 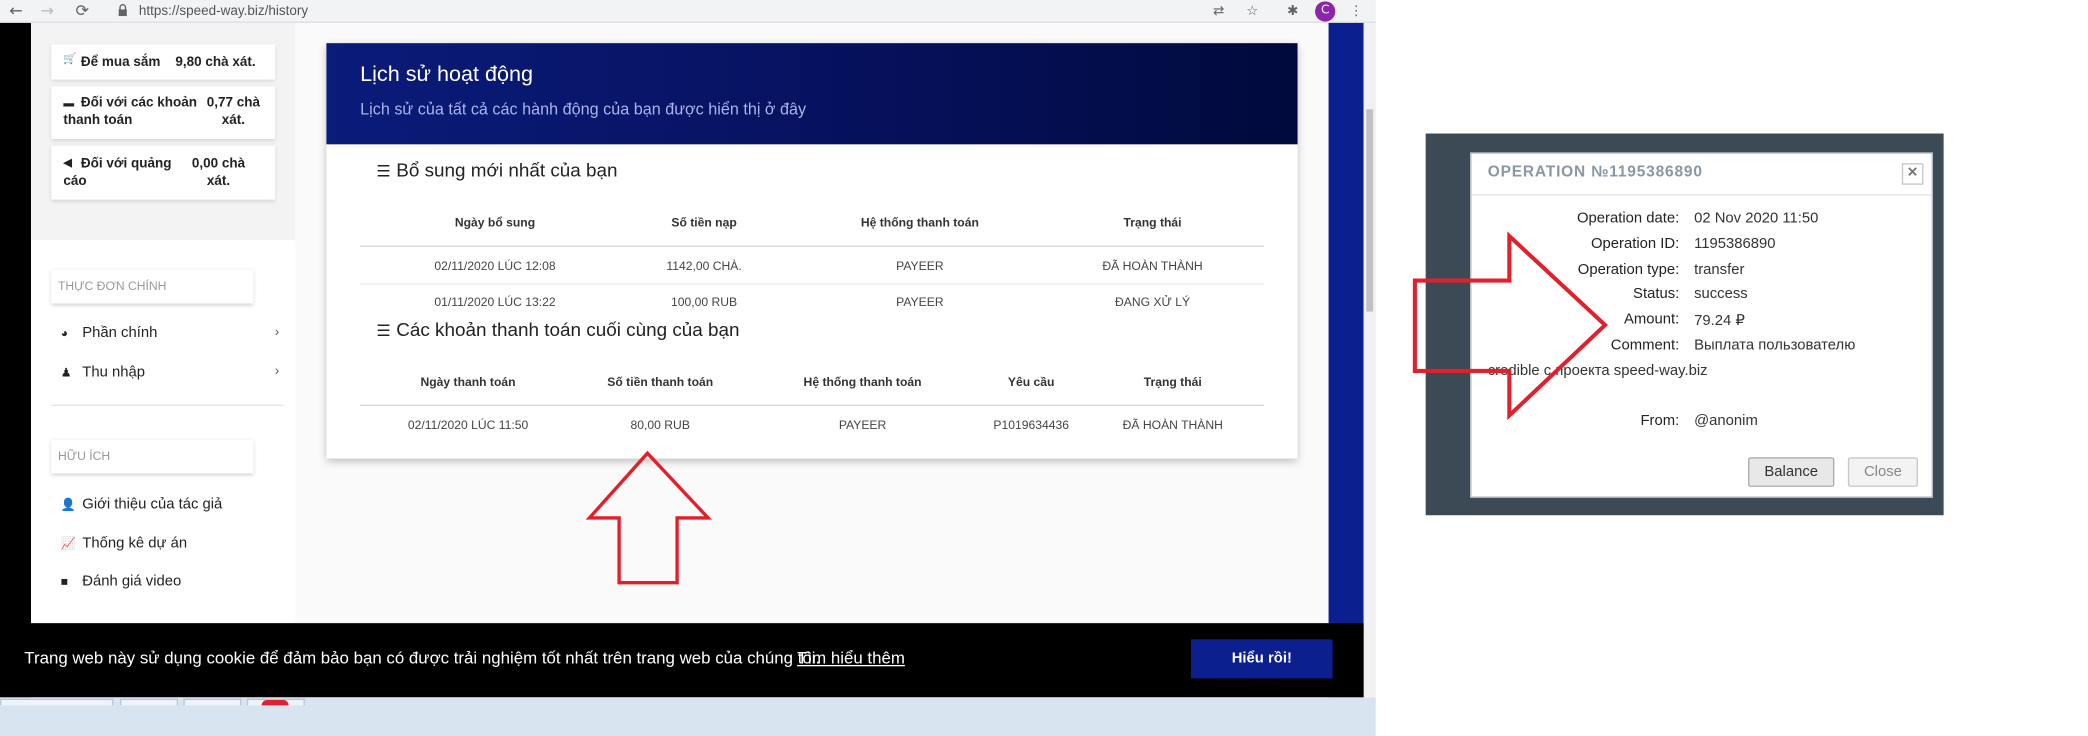 I want to click on scrollbar-thumb, so click(x=1370, y=210).